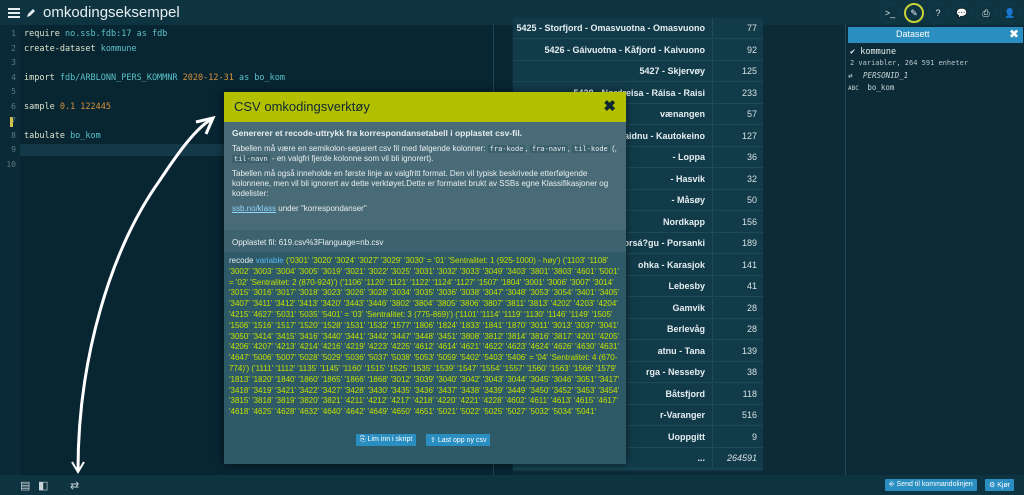  What do you see at coordinates (737, 200) in the screenshot?
I see `row-count: 50` at bounding box center [737, 200].